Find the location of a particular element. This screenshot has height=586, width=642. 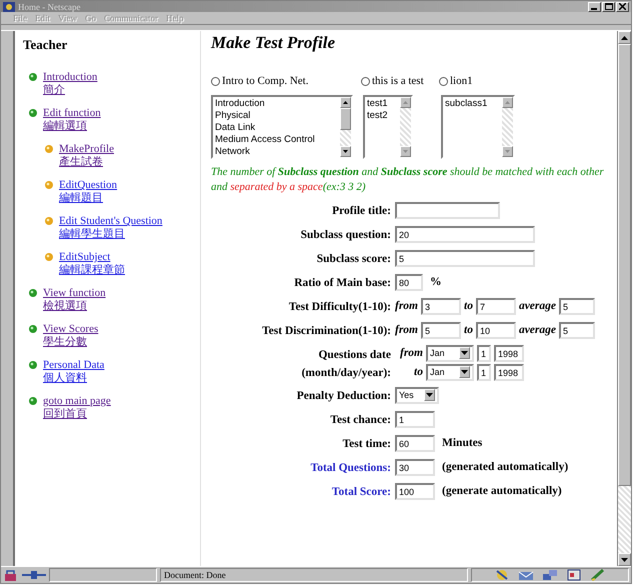

field-label: Subclass score: is located at coordinates (353, 259).